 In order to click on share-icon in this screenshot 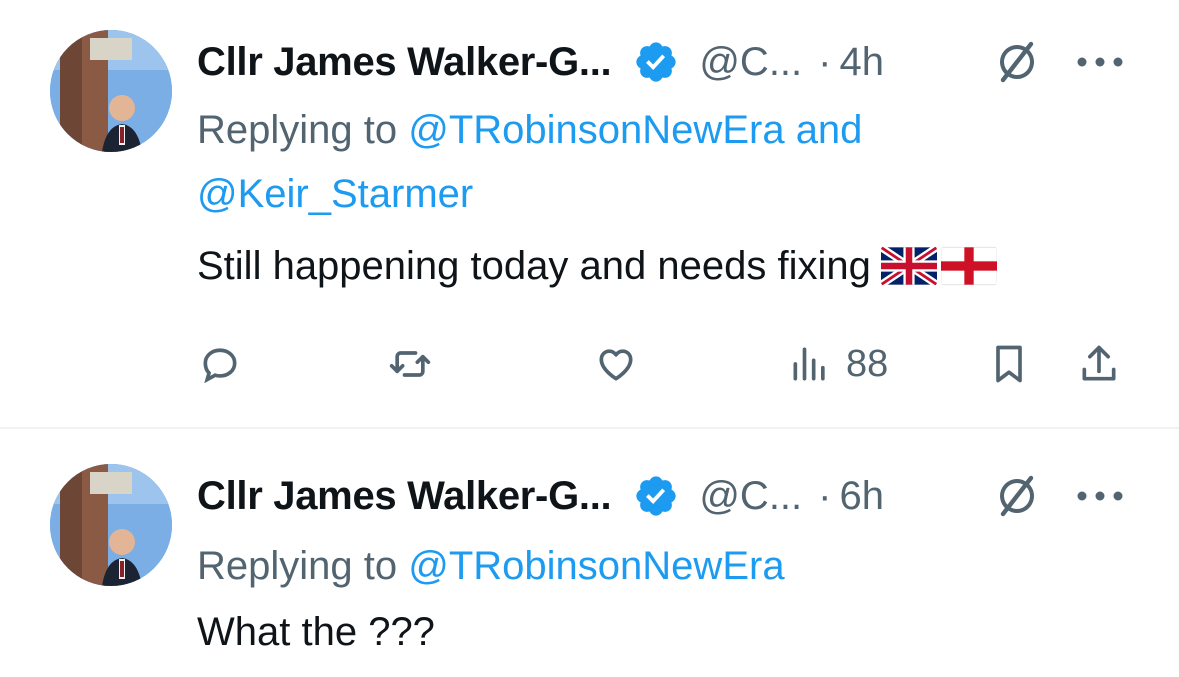, I will do `click(1099, 363)`.